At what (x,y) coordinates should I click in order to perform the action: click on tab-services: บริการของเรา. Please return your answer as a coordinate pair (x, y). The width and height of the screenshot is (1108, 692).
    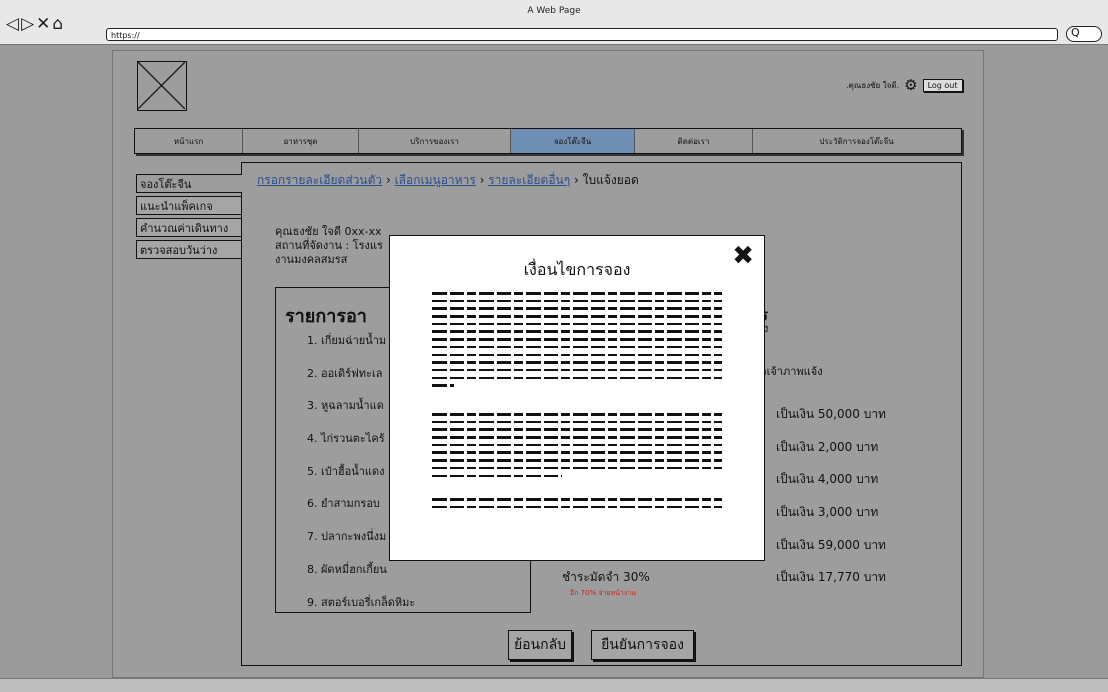
    Looking at the image, I should click on (435, 141).